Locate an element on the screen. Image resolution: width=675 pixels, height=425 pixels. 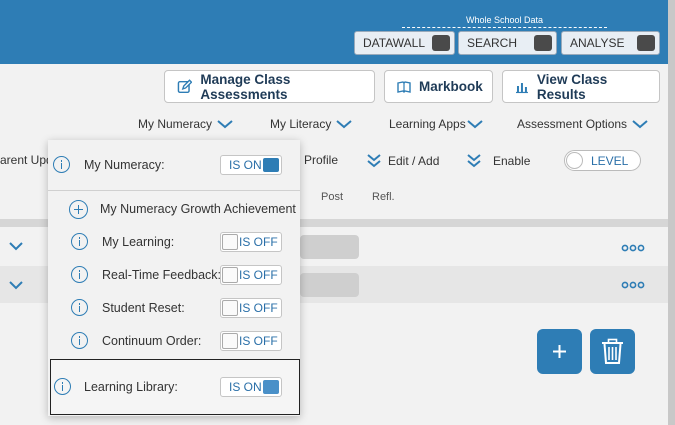
my-numeracy-toggle-state: IS ON is located at coordinates (245, 165).